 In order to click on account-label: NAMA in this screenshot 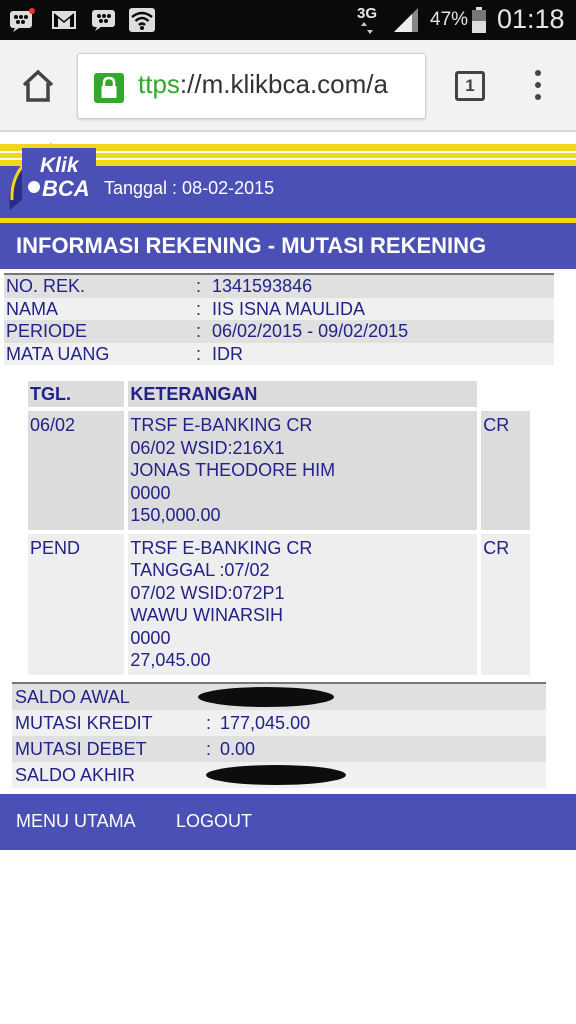, I will do `click(32, 308)`.